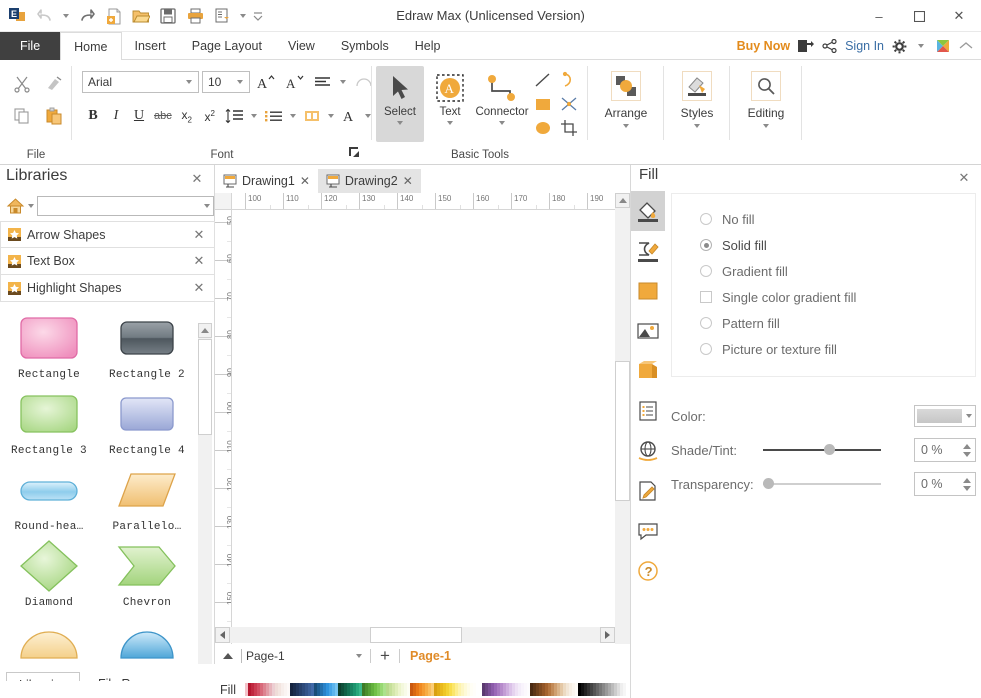  I want to click on 3d-rotation-tab-icon, so click(648, 371).